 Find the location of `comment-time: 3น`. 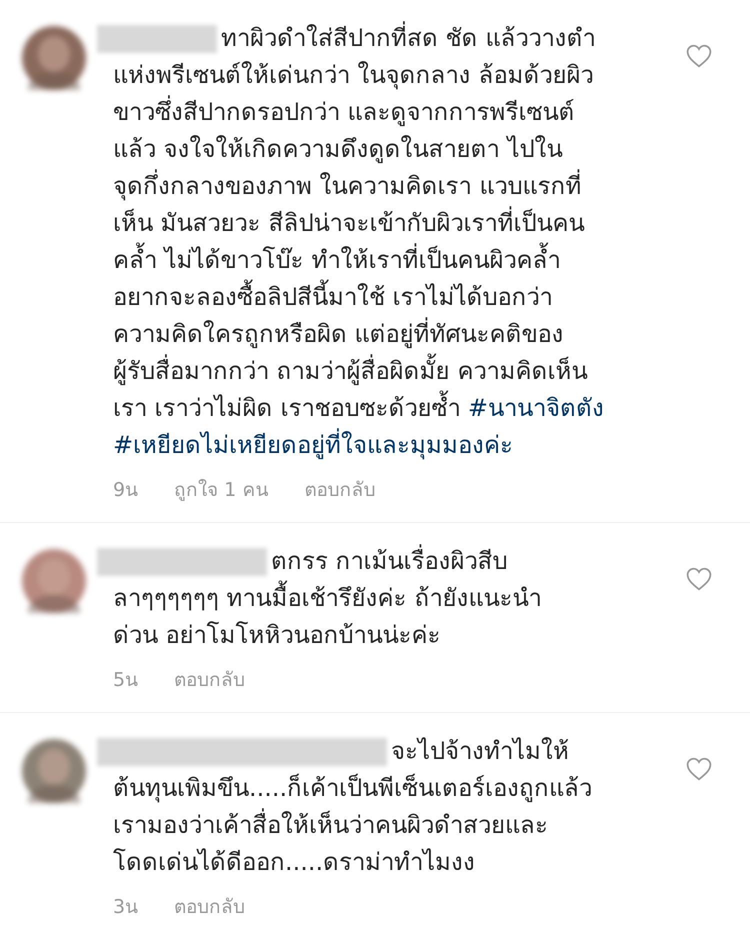

comment-time: 3น is located at coordinates (125, 907).